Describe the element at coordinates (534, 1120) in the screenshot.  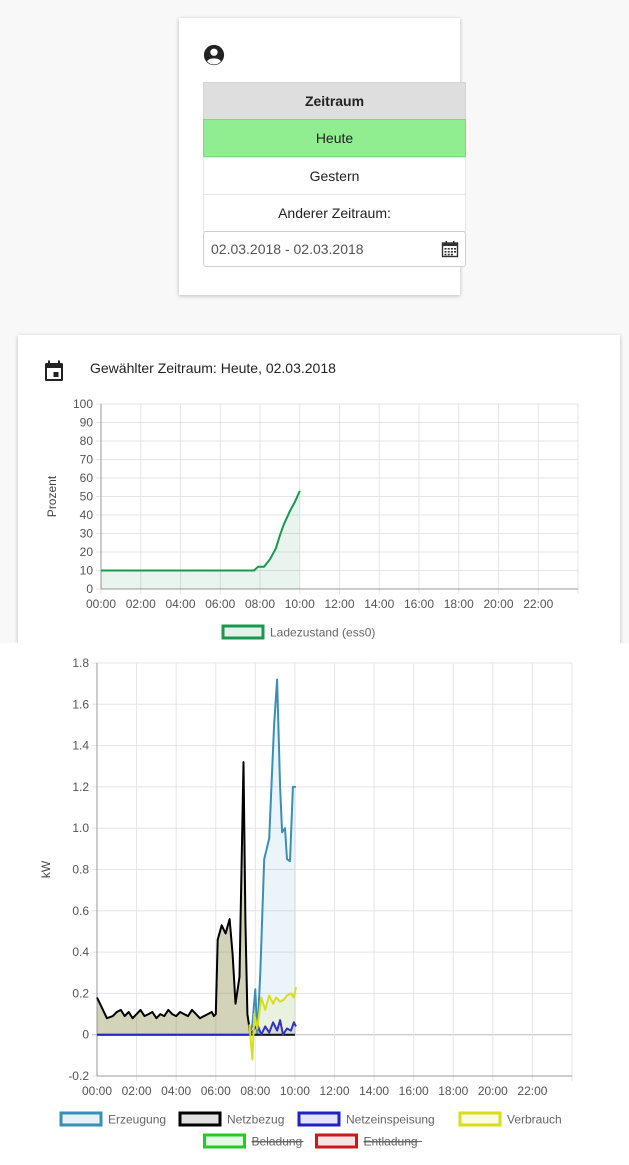
I see `legend-label: Verbrauch` at that location.